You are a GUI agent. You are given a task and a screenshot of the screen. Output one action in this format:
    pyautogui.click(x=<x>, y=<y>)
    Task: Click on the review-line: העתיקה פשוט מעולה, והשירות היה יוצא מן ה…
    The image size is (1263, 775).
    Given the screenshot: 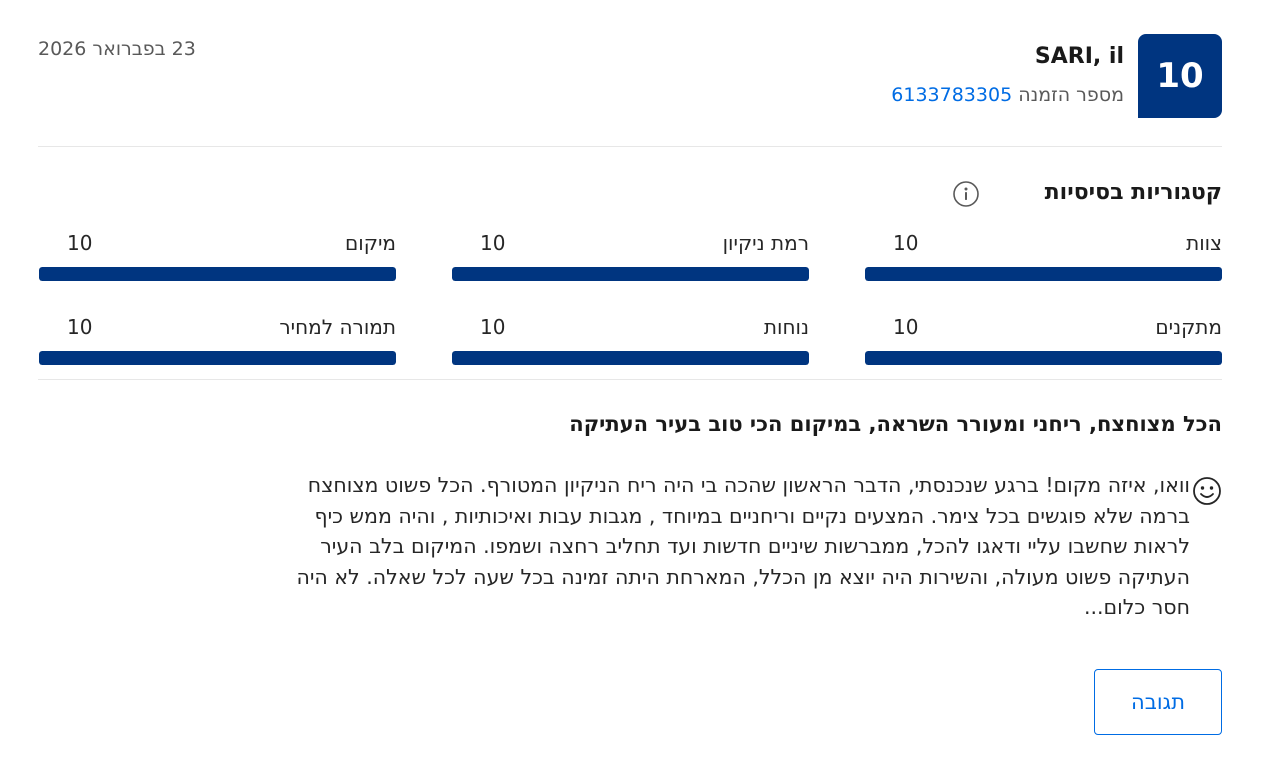 What is the action you would take?
    pyautogui.click(x=743, y=576)
    